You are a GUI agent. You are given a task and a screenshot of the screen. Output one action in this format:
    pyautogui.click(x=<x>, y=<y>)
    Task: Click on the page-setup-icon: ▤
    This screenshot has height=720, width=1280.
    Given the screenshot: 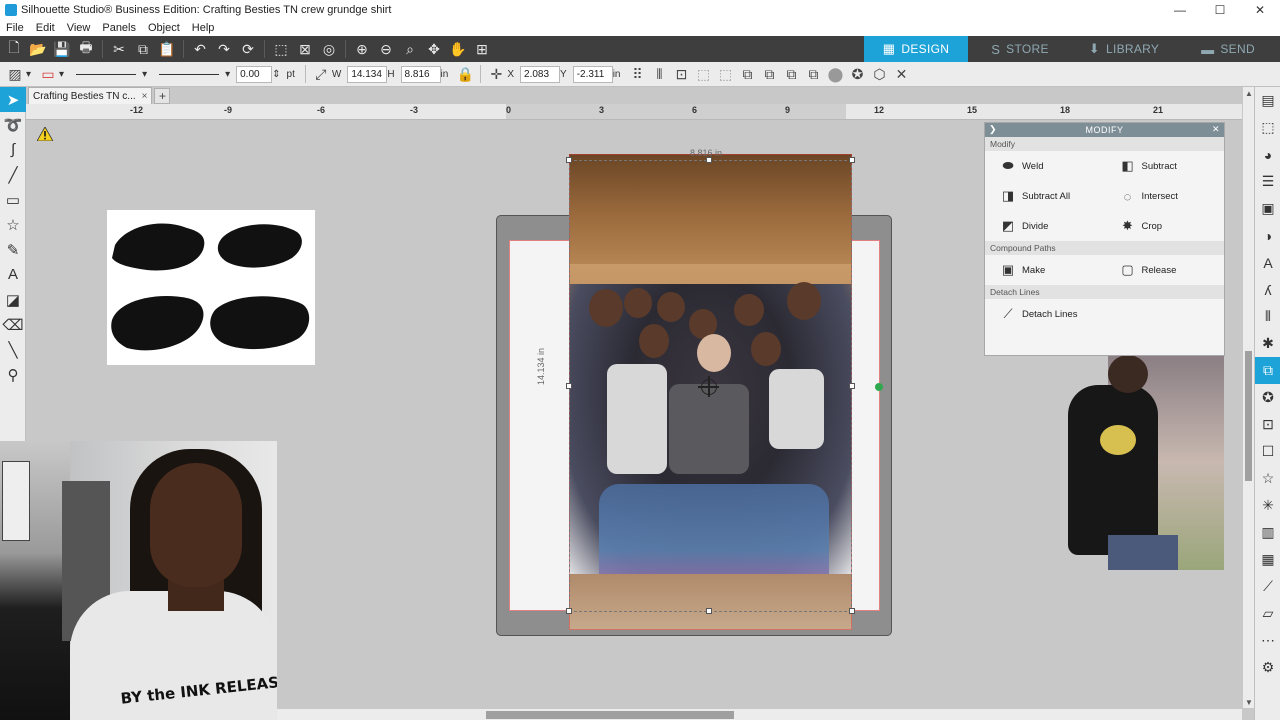 What is the action you would take?
    pyautogui.click(x=1267, y=100)
    